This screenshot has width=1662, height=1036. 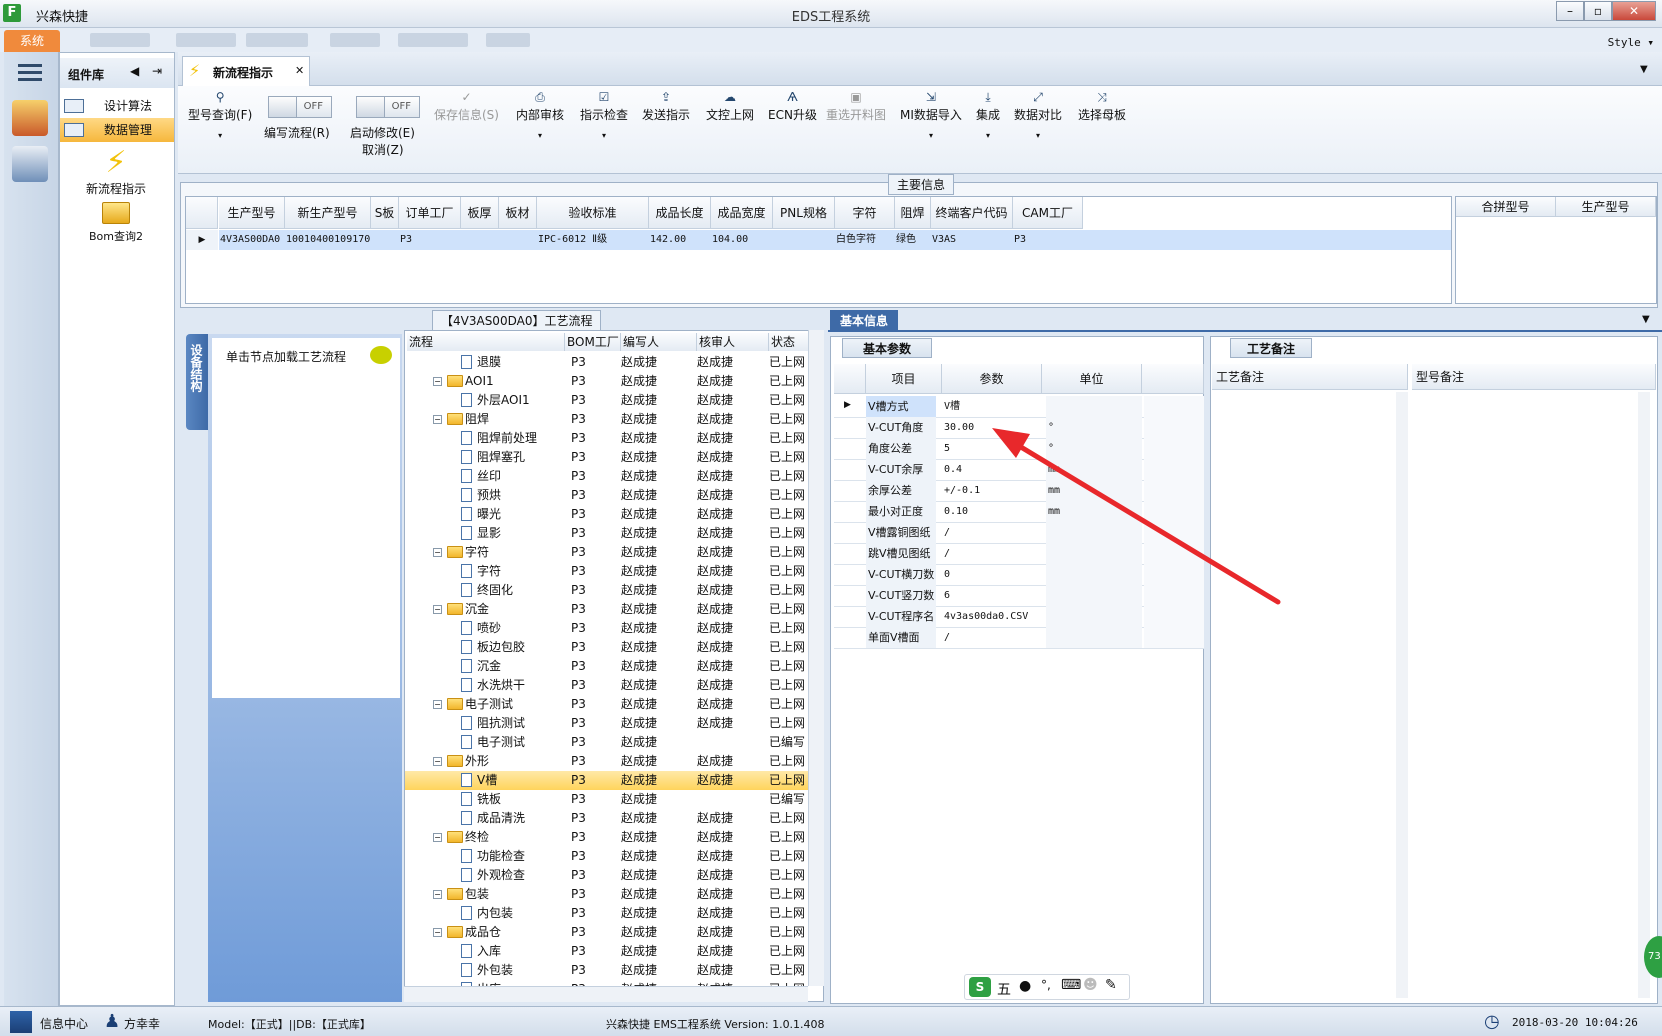 I want to click on instruction-check-button: ☑ 指示检查 ▾, so click(x=604, y=115).